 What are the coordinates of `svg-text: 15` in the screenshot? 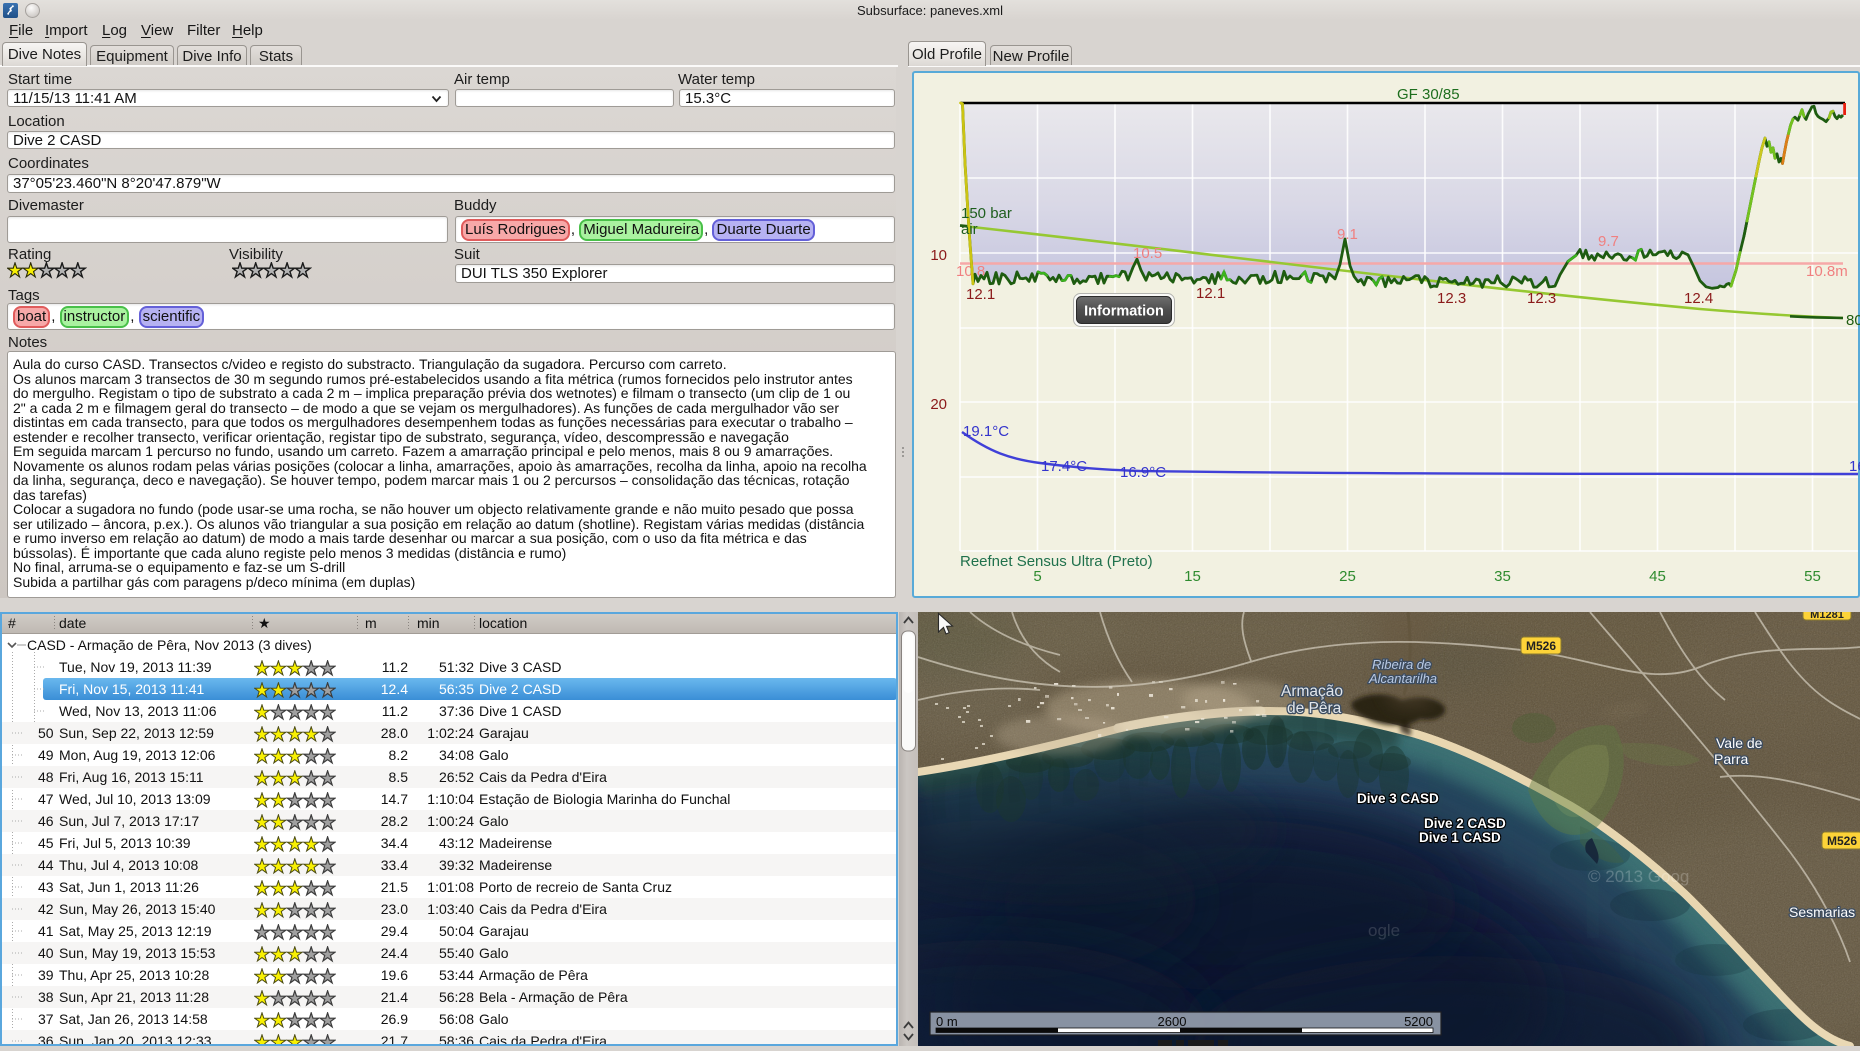 It's located at (1192, 576).